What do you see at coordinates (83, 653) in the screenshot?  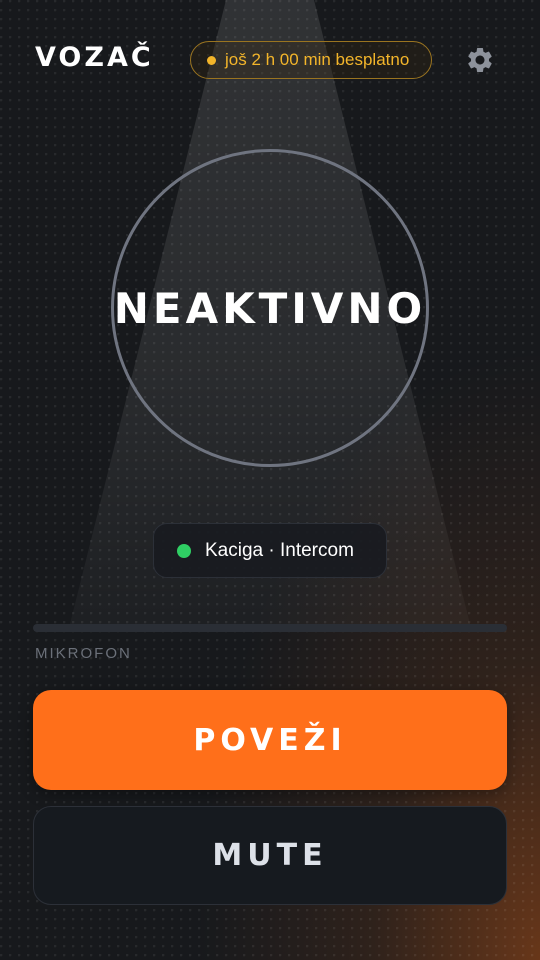 I see `microphone-label: MIKROFON` at bounding box center [83, 653].